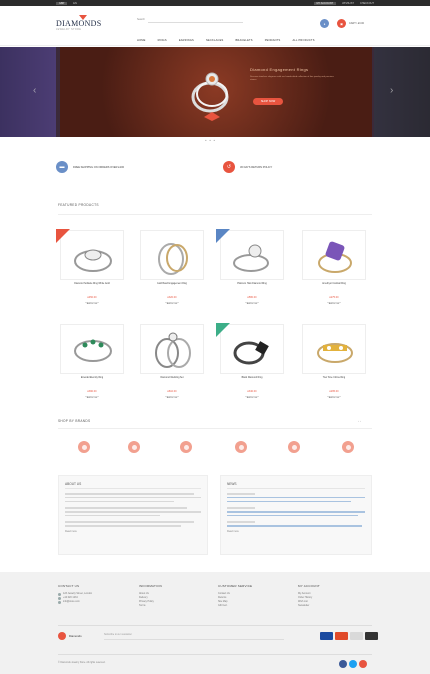 The image size is (430, 674). I want to click on product-card: Black Diamond Ring £340.00 Add to cart, so click(251, 363).